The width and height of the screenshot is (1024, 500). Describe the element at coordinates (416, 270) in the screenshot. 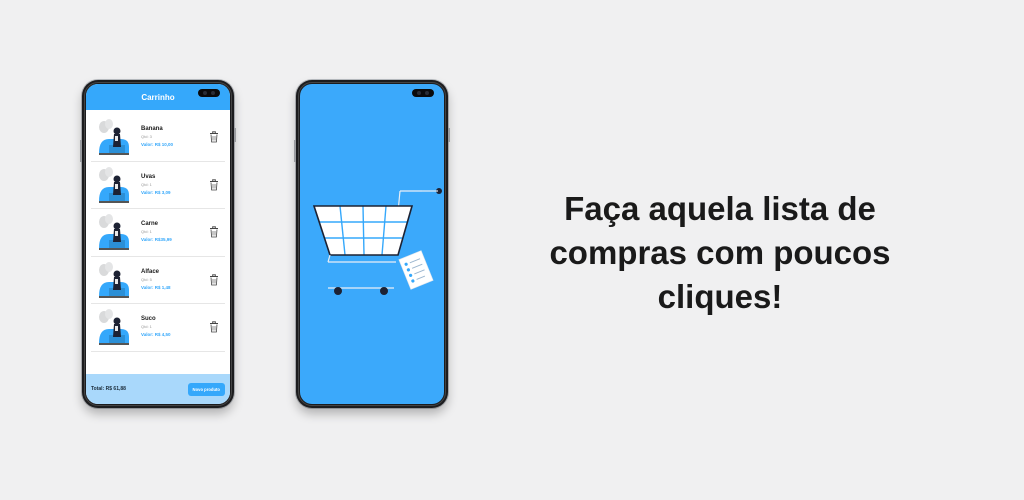

I see `checklist-icon` at that location.